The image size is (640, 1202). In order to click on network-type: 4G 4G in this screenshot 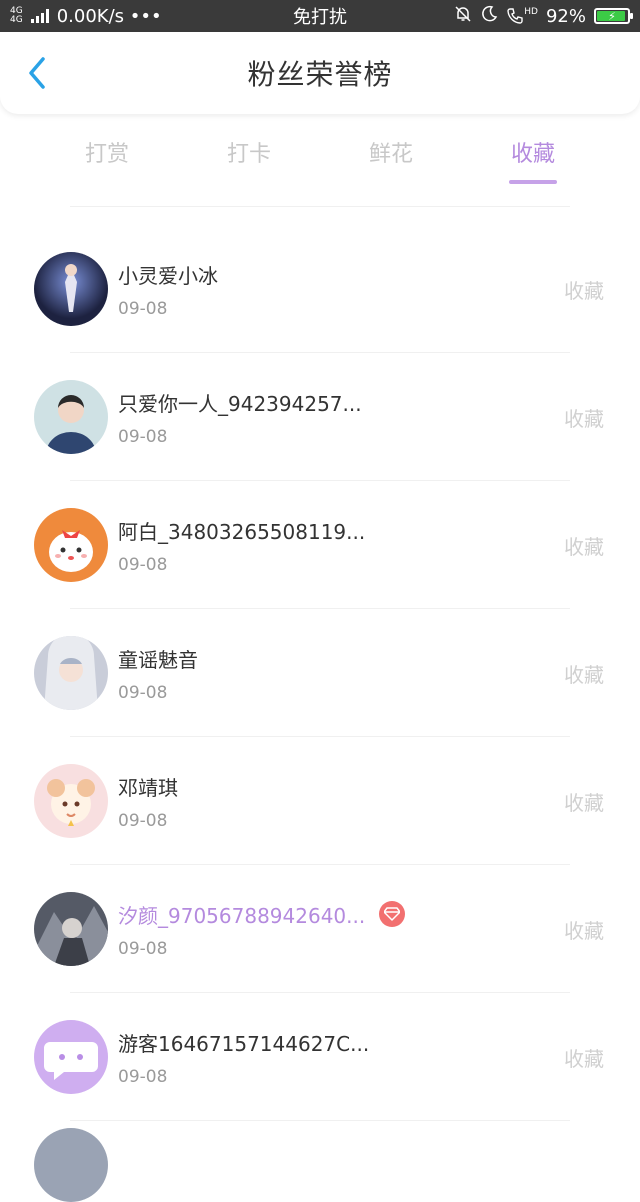, I will do `click(16, 16)`.